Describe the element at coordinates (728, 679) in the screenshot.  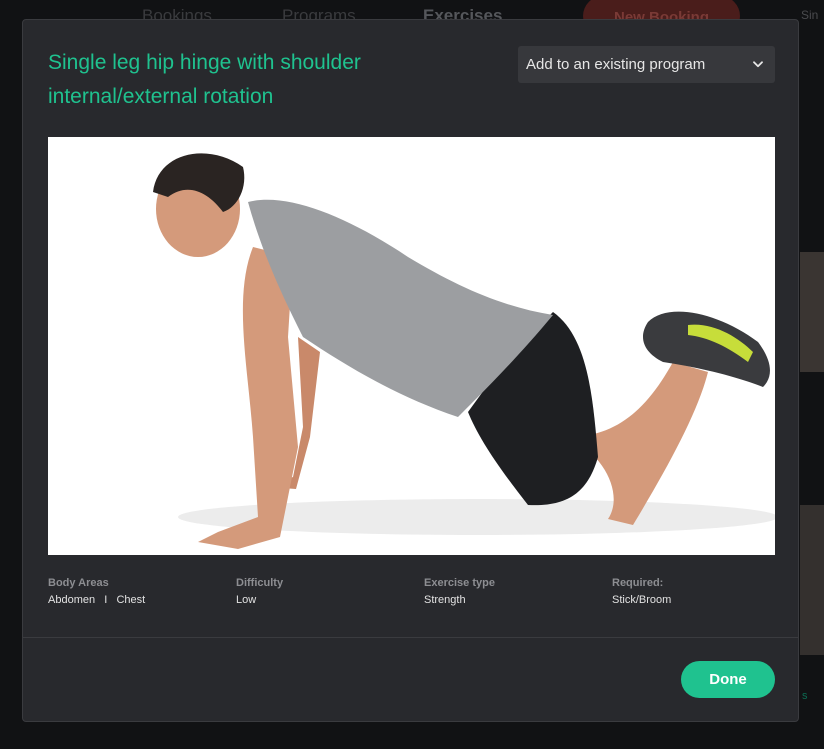
I see `done-button: Done` at that location.